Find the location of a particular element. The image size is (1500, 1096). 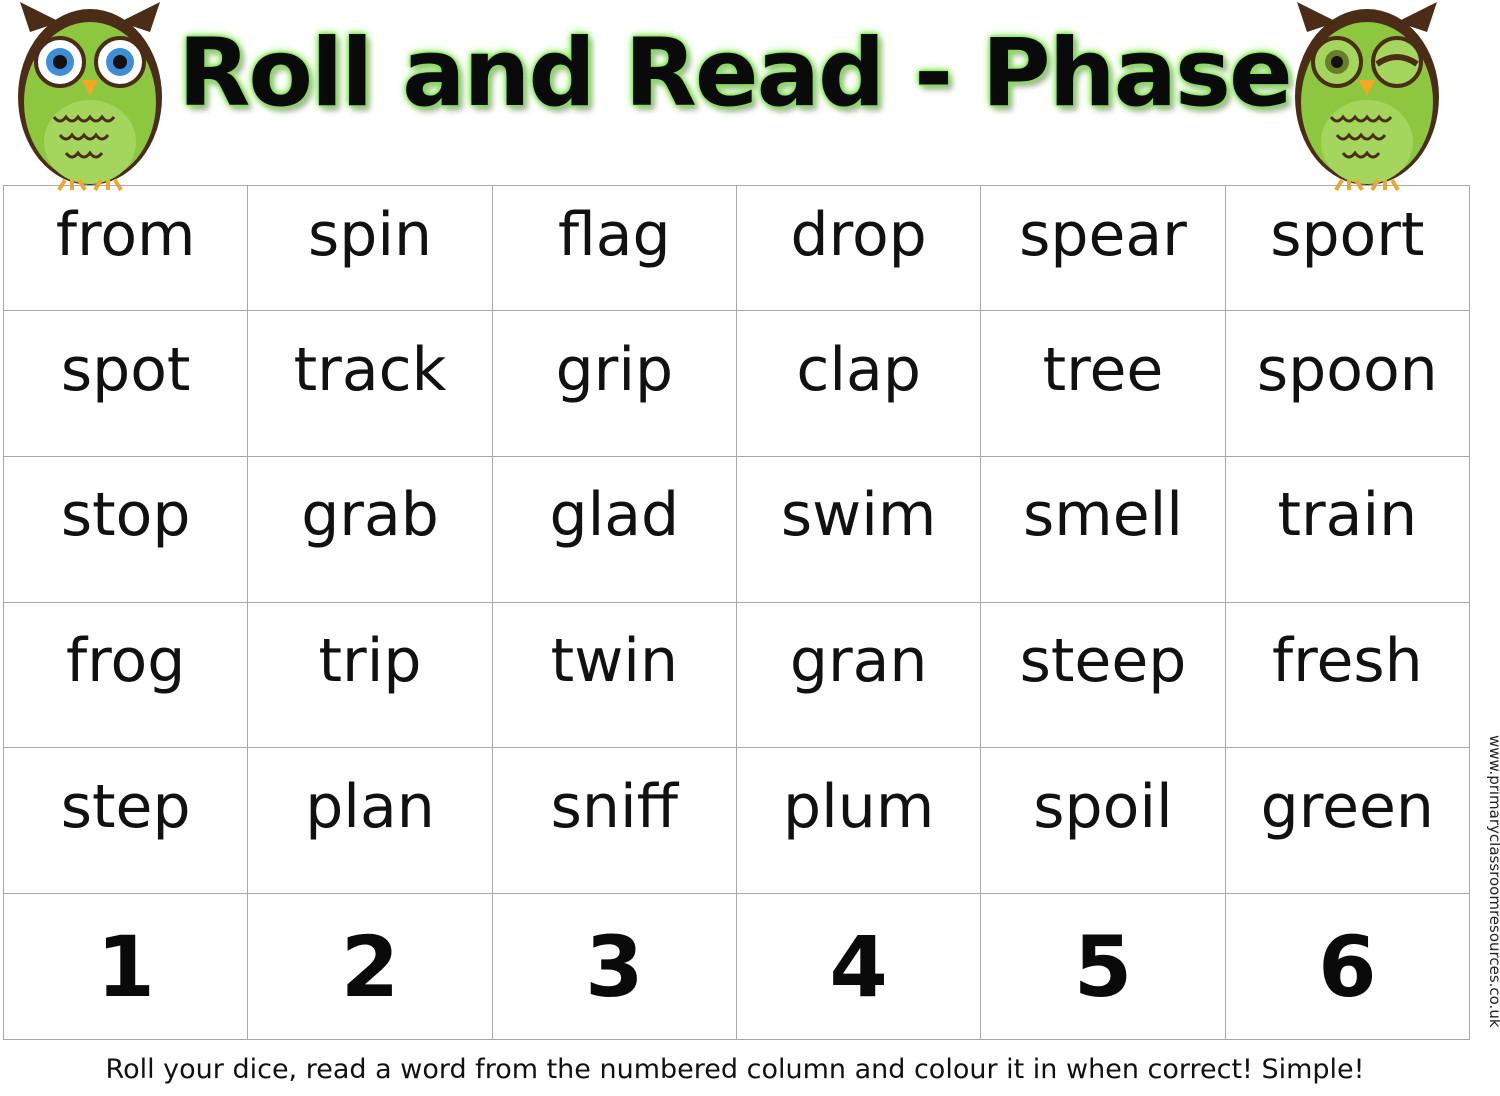

word-cell: flag is located at coordinates (614, 248).